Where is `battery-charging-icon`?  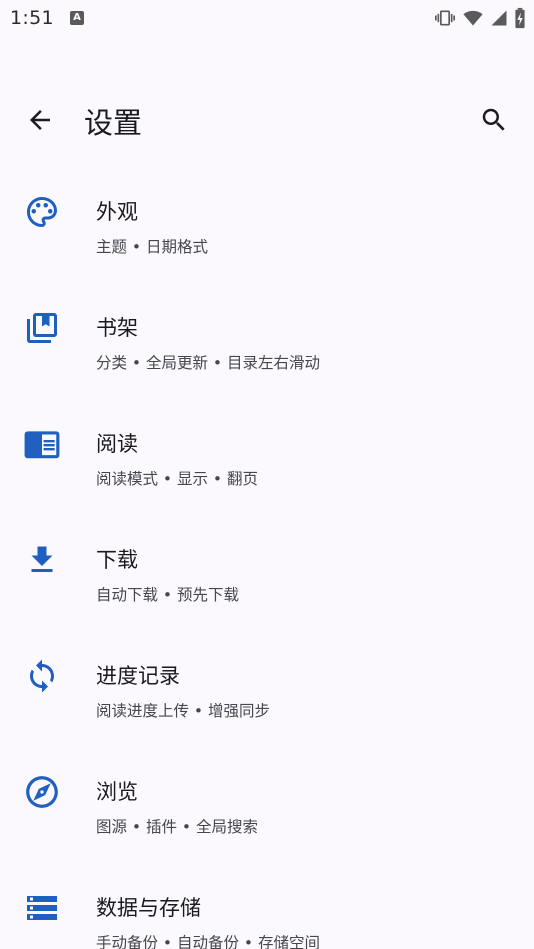
battery-charging-icon is located at coordinates (520, 18).